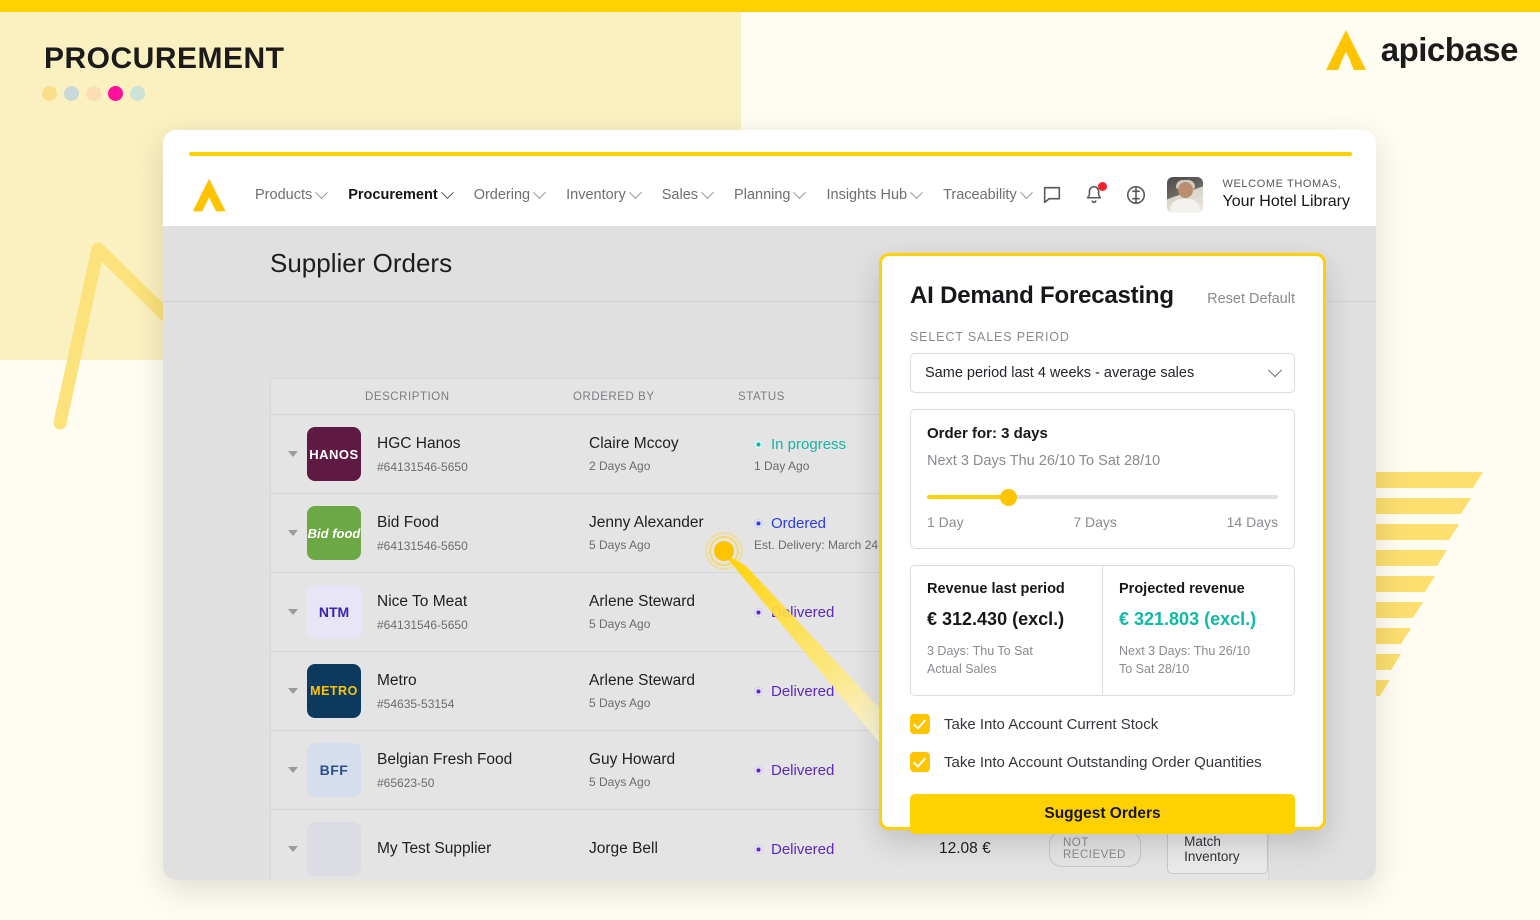 This screenshot has height=920, width=1540. Describe the element at coordinates (1345, 50) in the screenshot. I see `apicbase-mark-icon` at that location.